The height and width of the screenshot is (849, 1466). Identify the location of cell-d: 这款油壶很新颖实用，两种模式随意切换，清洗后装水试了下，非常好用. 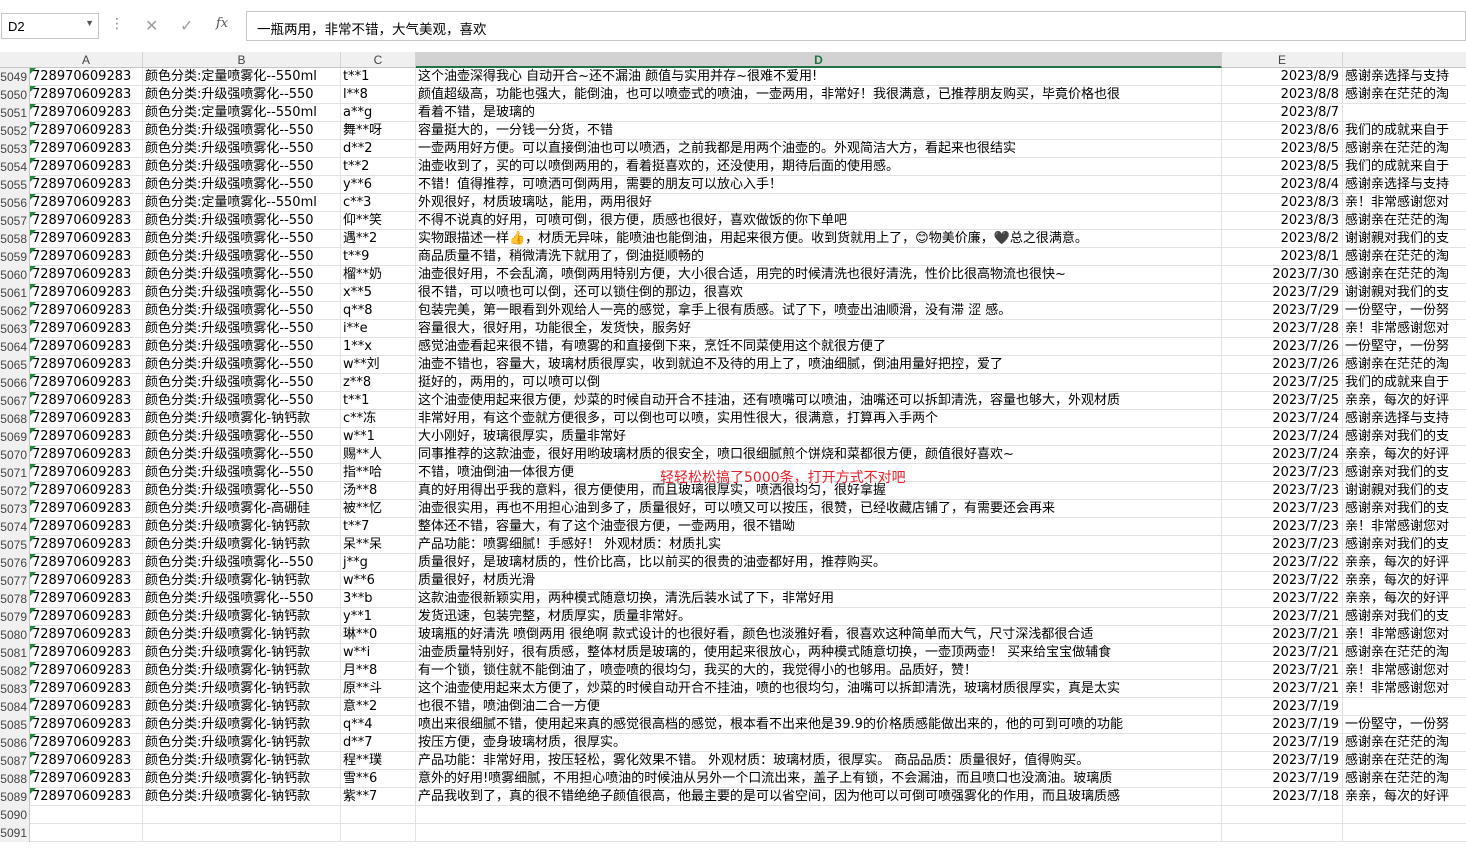
(819, 599).